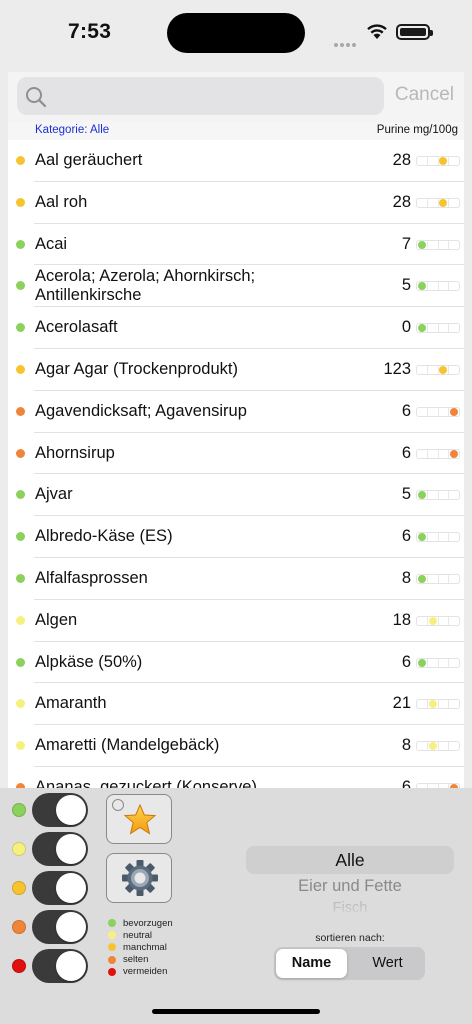 The width and height of the screenshot is (472, 1024). What do you see at coordinates (71, 703) in the screenshot?
I see `food-name: Amaranth` at bounding box center [71, 703].